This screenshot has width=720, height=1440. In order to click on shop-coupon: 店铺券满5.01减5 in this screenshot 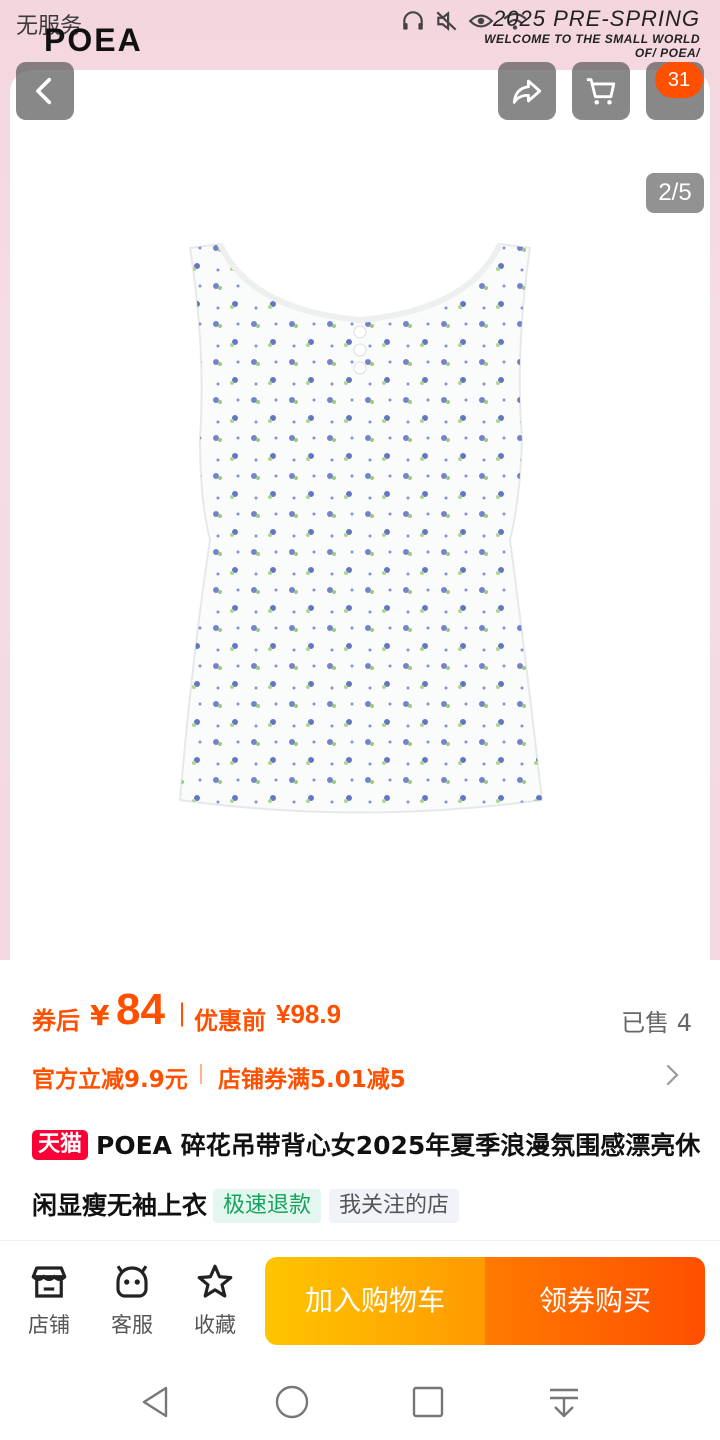, I will do `click(312, 1080)`.